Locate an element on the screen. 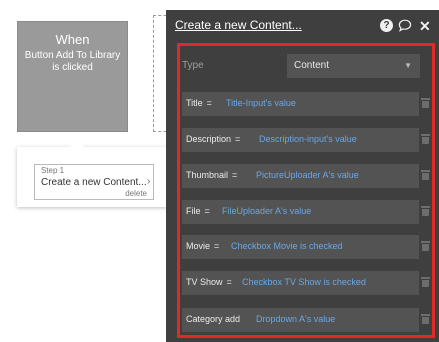 The height and width of the screenshot is (342, 439). field-row-category: Category add Dropdown A's value is located at coordinates (300, 320).